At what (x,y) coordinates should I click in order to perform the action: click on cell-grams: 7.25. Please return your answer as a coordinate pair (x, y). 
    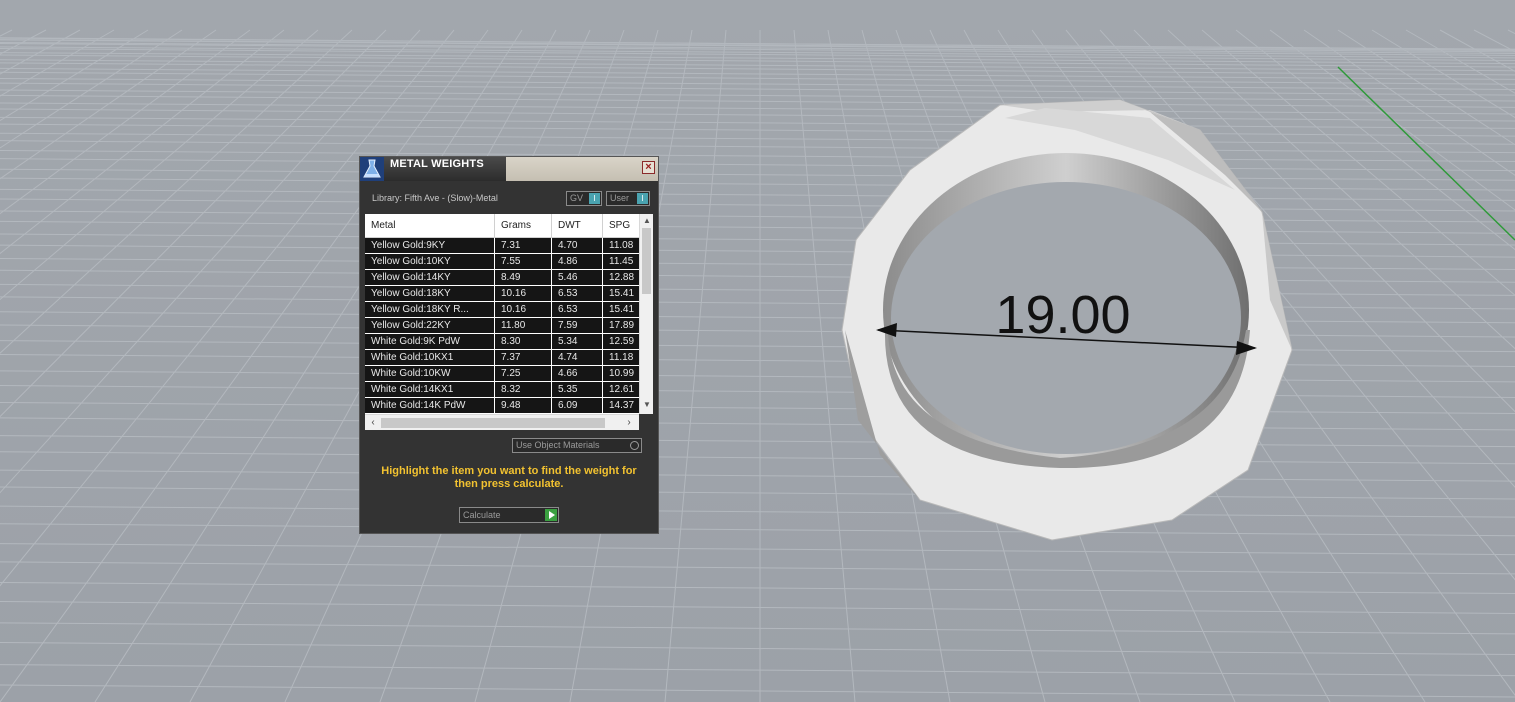
    Looking at the image, I should click on (523, 373).